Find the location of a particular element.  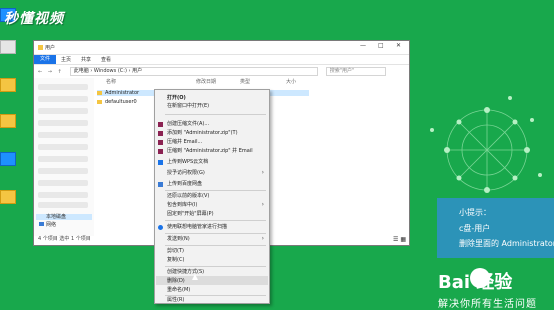

tip-box: 小提示： c盘-用户 删除里面的 Administrator is located at coordinates (495, 228).